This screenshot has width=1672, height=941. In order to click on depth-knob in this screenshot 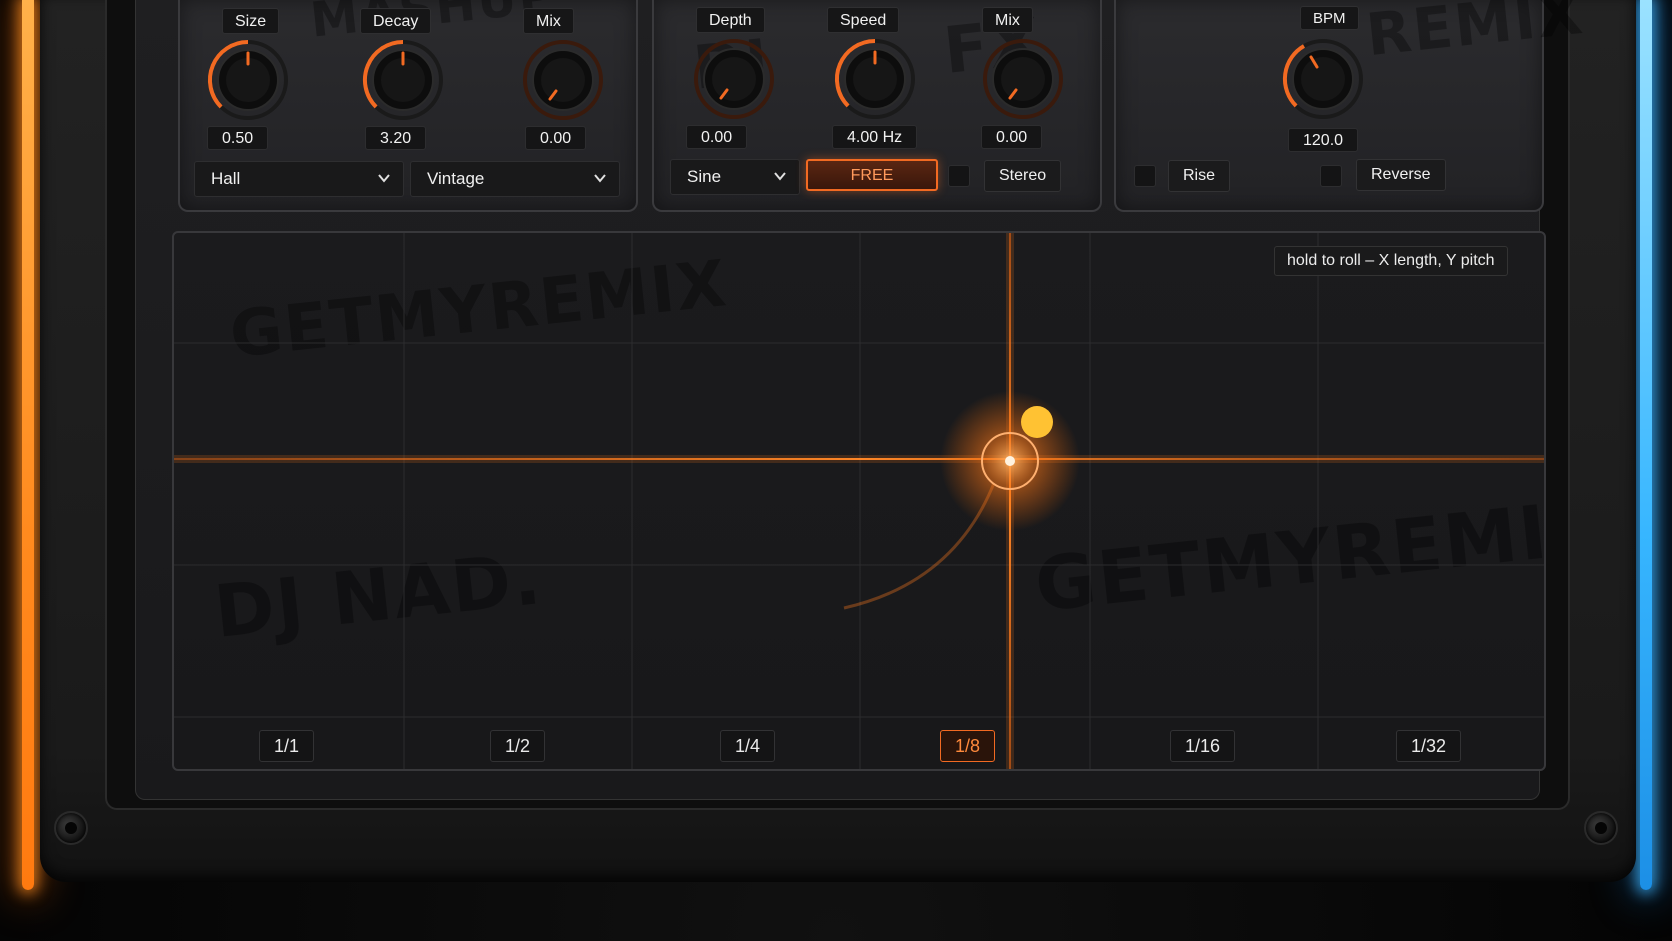, I will do `click(734, 79)`.